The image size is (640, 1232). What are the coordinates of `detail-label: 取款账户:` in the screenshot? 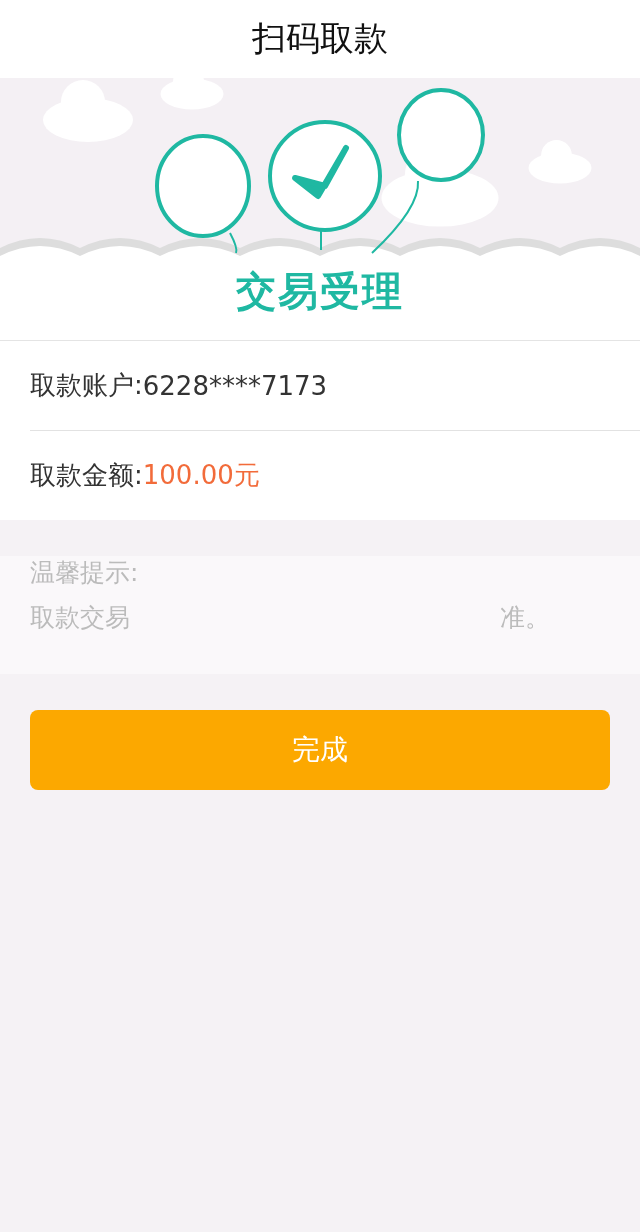 It's located at (86, 385).